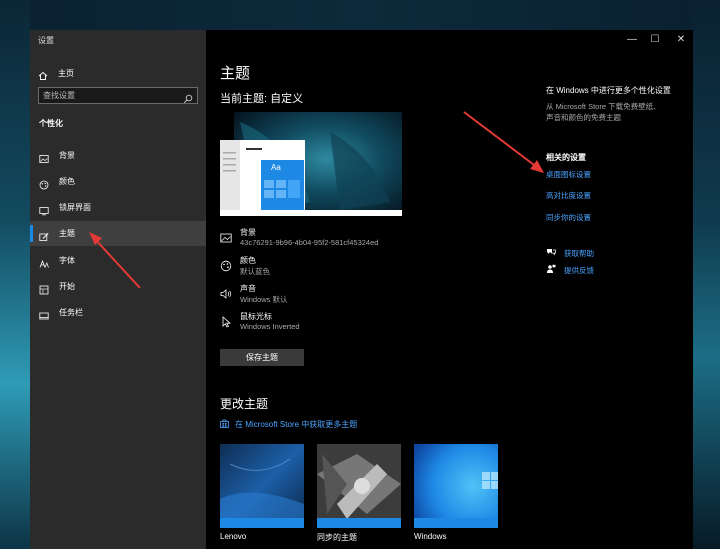 This screenshot has height=549, width=720. I want to click on prop-value: Windows 默认, so click(264, 299).